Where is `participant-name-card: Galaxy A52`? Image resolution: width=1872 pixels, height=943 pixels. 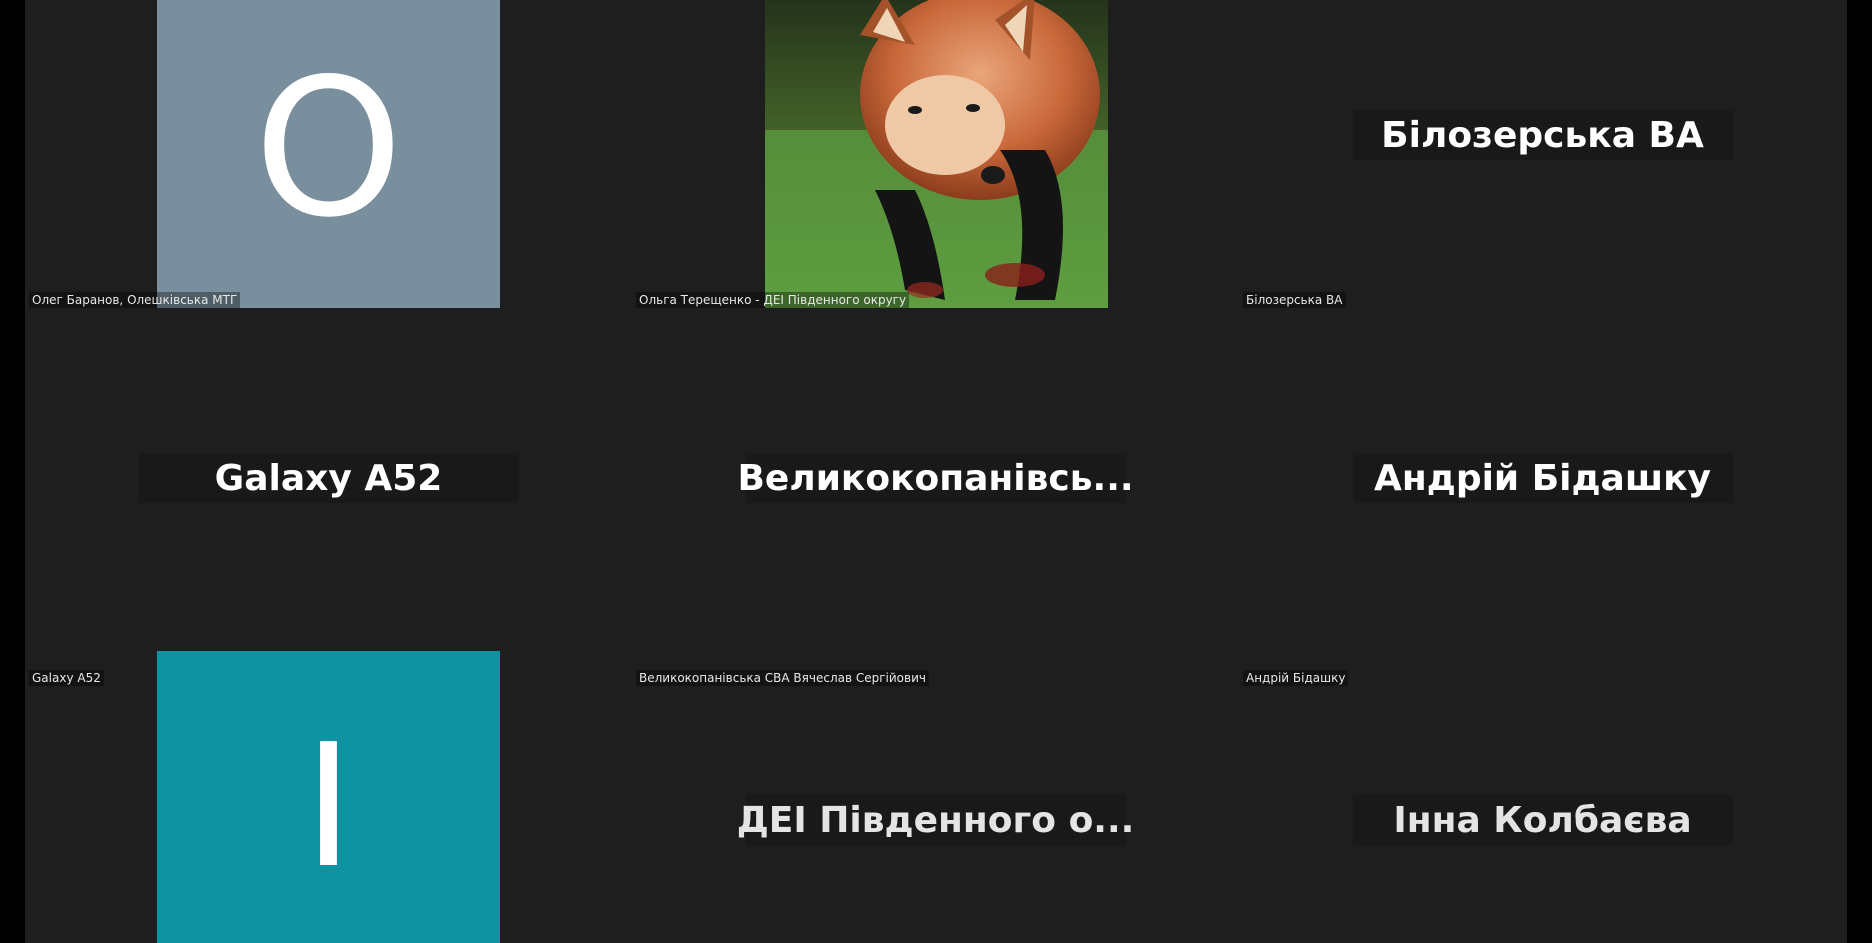 participant-name-card: Galaxy A52 is located at coordinates (328, 478).